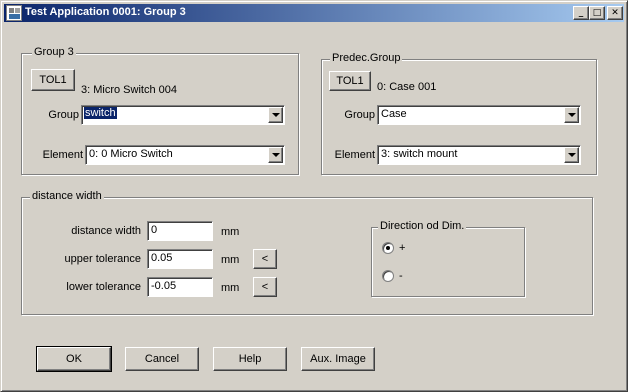 Image resolution: width=628 pixels, height=392 pixels. Describe the element at coordinates (354, 155) in the screenshot. I see `predec-element-label: Element` at that location.